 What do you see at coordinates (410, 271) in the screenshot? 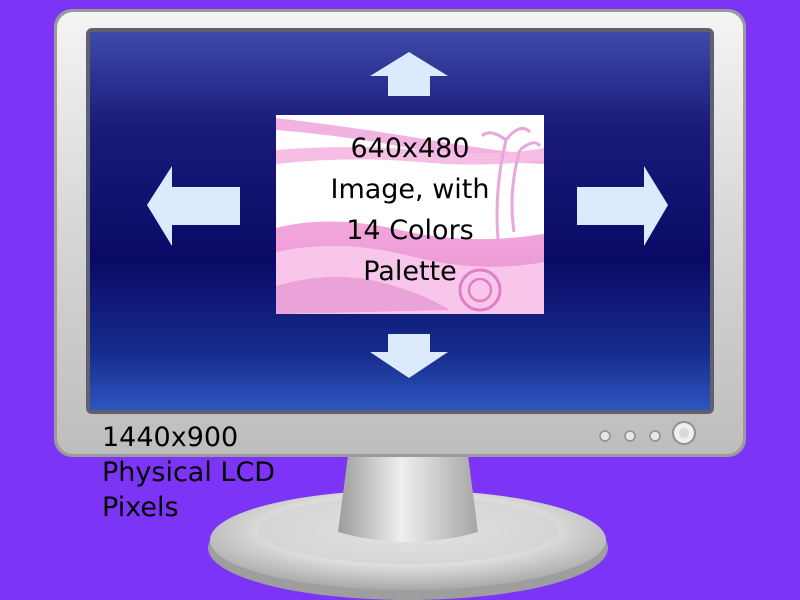
I see `image-caption-line: Palette` at bounding box center [410, 271].